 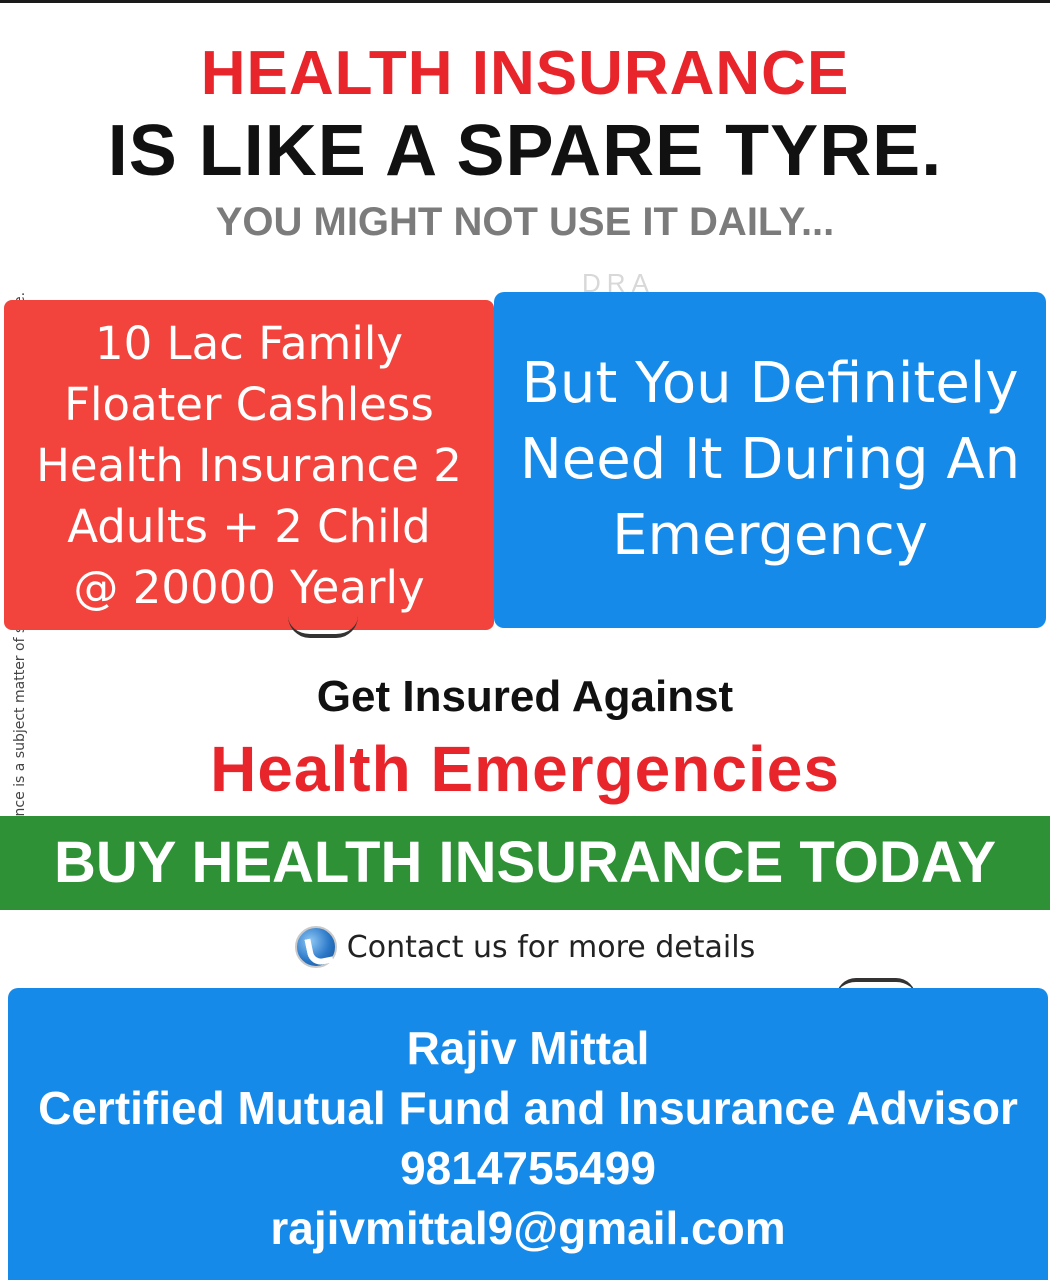 I want to click on headline-health-insurance: HEALTH INSURANCE, so click(x=525, y=73).